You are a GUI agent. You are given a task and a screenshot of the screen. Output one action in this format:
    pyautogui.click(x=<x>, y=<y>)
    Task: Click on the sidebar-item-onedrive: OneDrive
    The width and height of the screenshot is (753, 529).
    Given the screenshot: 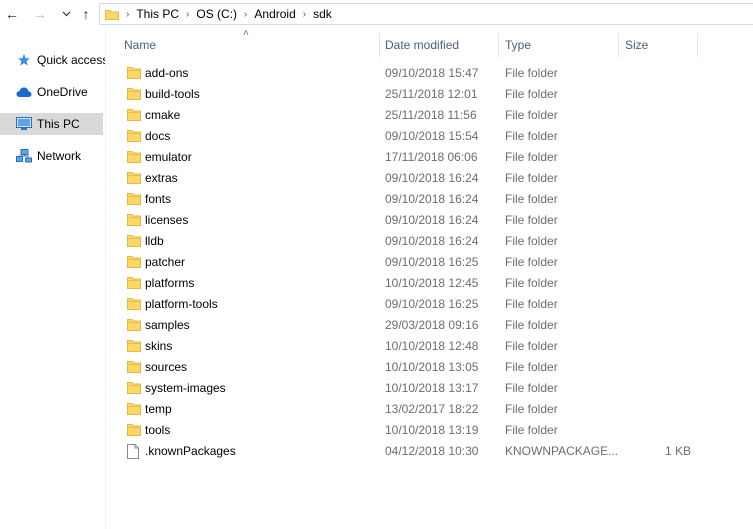 What is the action you would take?
    pyautogui.click(x=51, y=92)
    